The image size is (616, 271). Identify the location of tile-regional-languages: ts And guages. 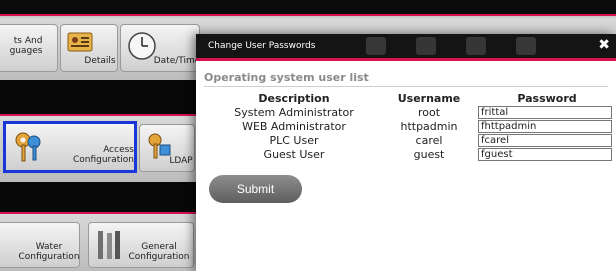
(29, 48).